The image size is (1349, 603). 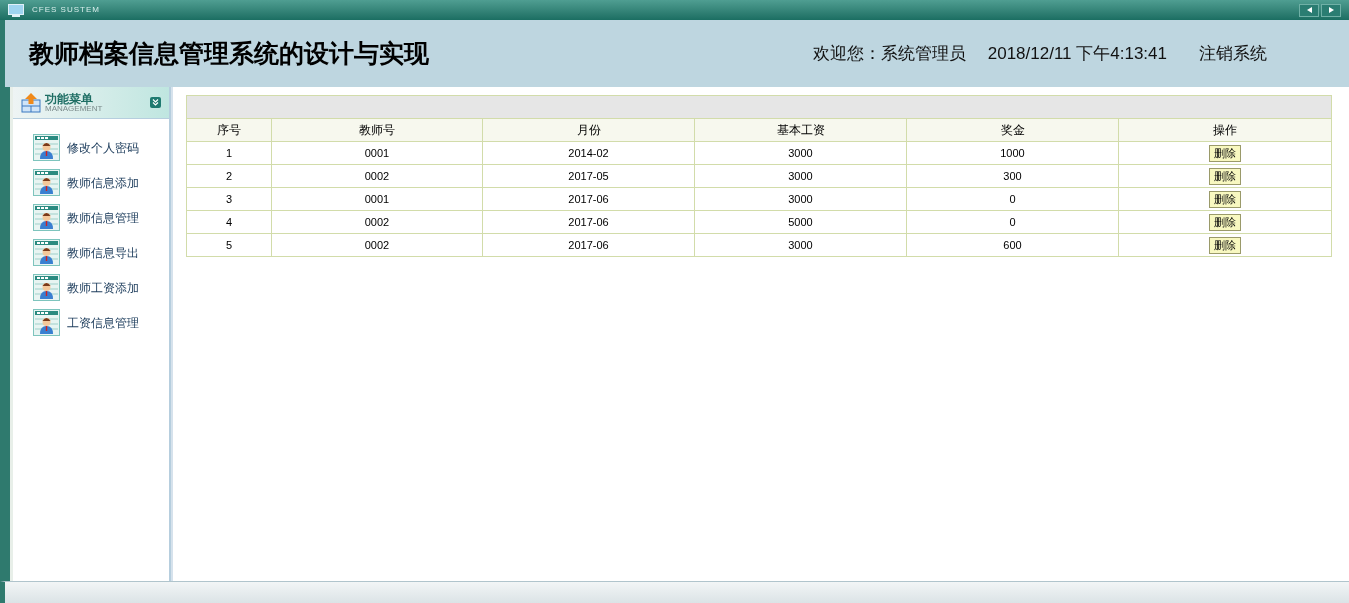 What do you see at coordinates (1012, 245) in the screenshot?
I see `table-cell: 600` at bounding box center [1012, 245].